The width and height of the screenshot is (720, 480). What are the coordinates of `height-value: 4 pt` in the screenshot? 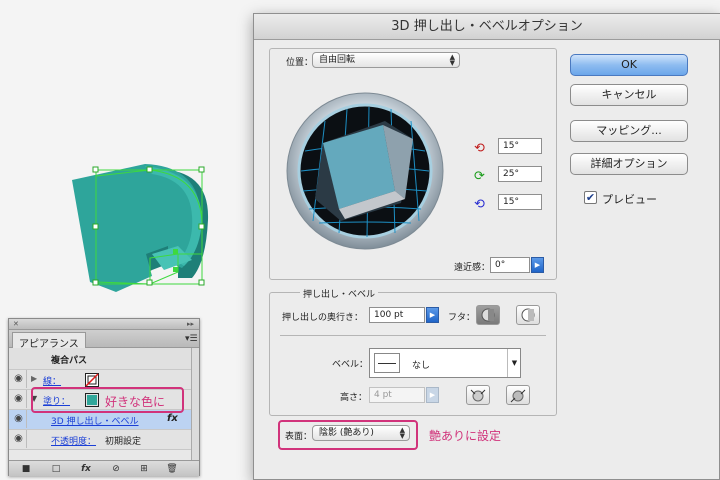 It's located at (383, 395).